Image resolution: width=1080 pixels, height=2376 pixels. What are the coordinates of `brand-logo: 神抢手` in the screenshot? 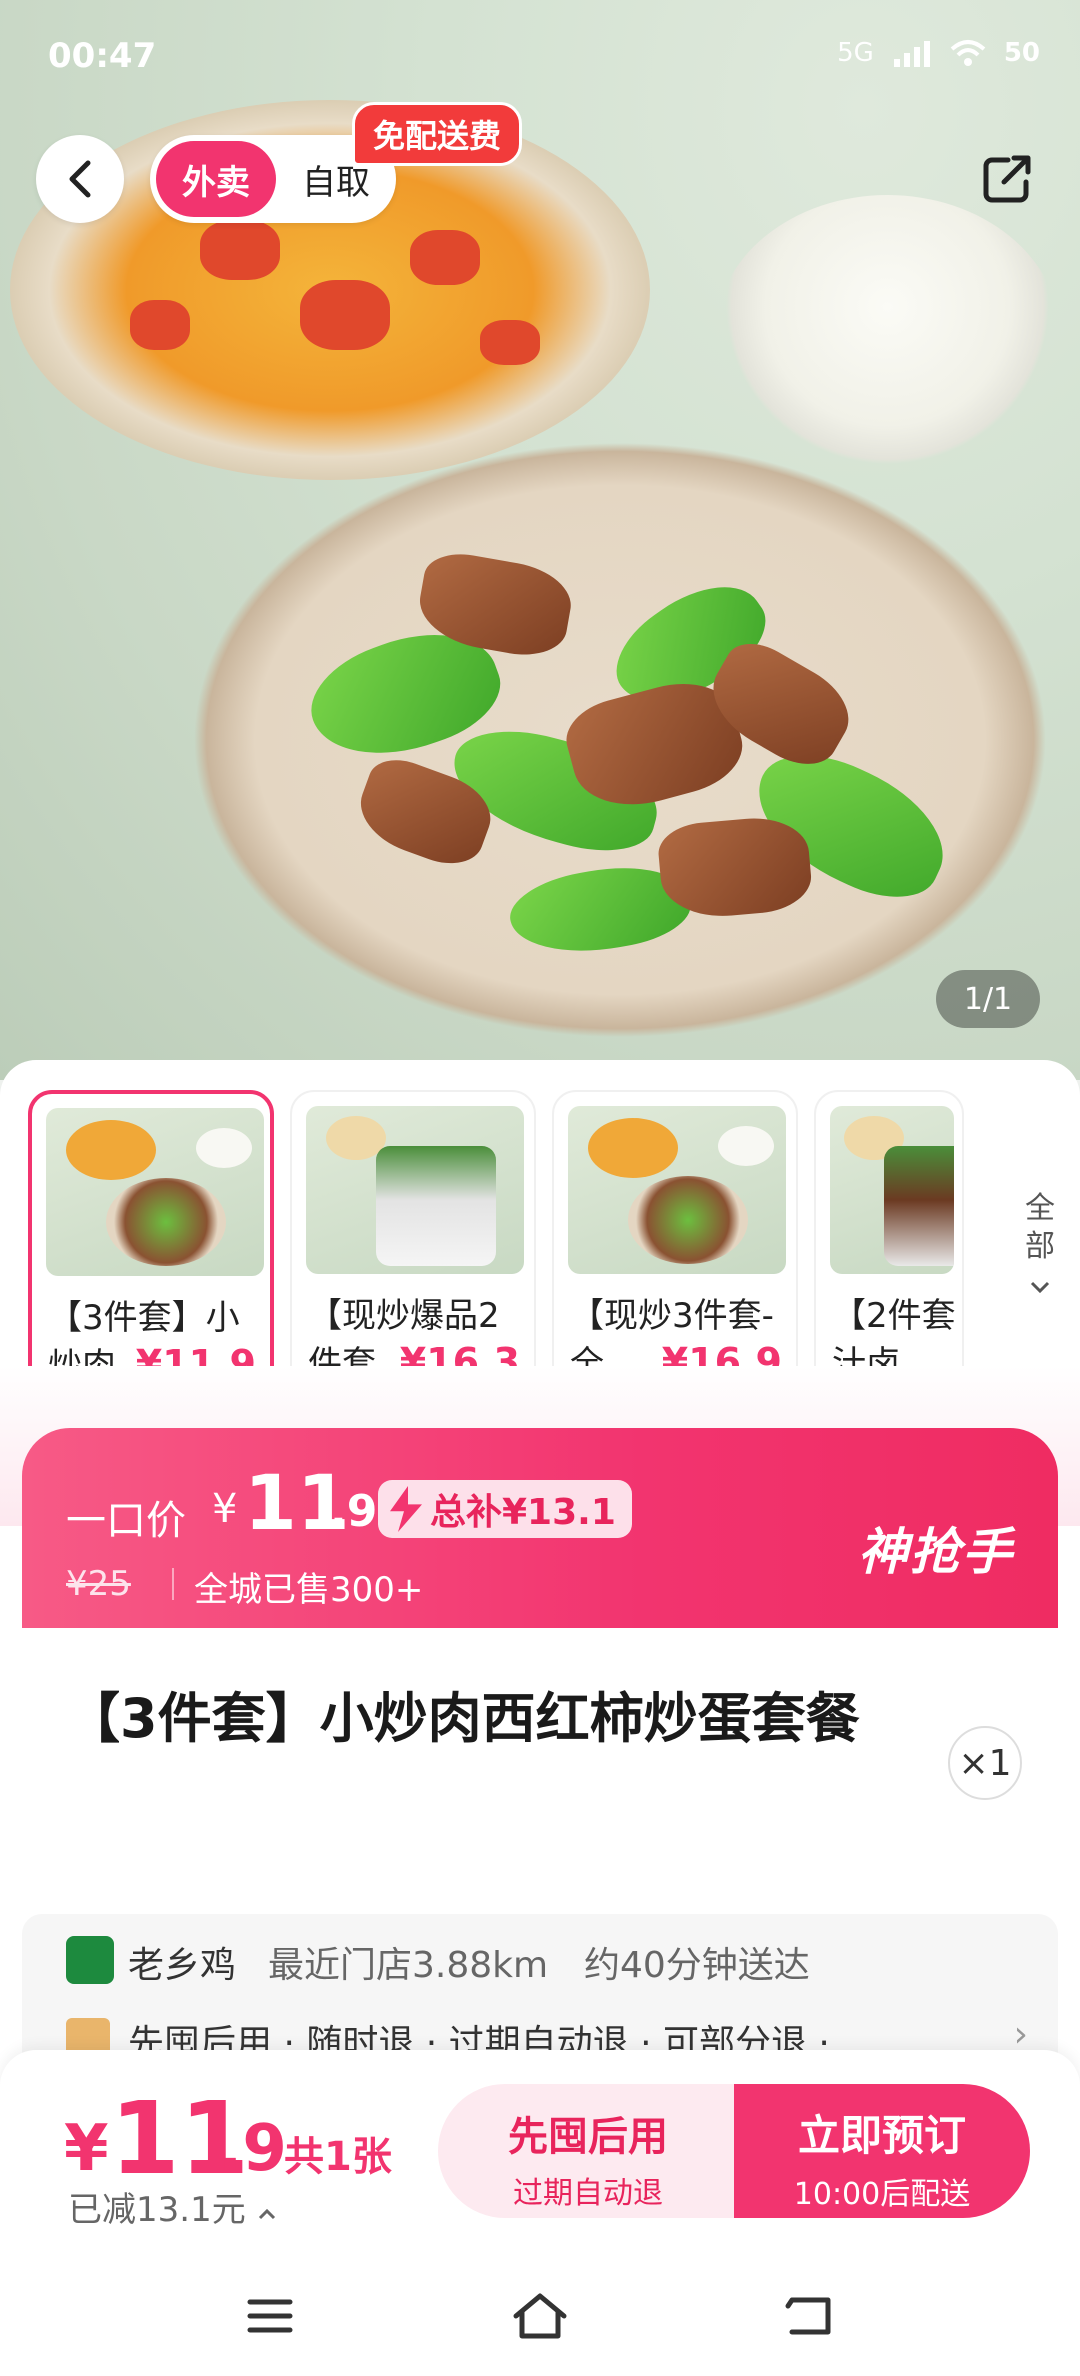 It's located at (936, 1552).